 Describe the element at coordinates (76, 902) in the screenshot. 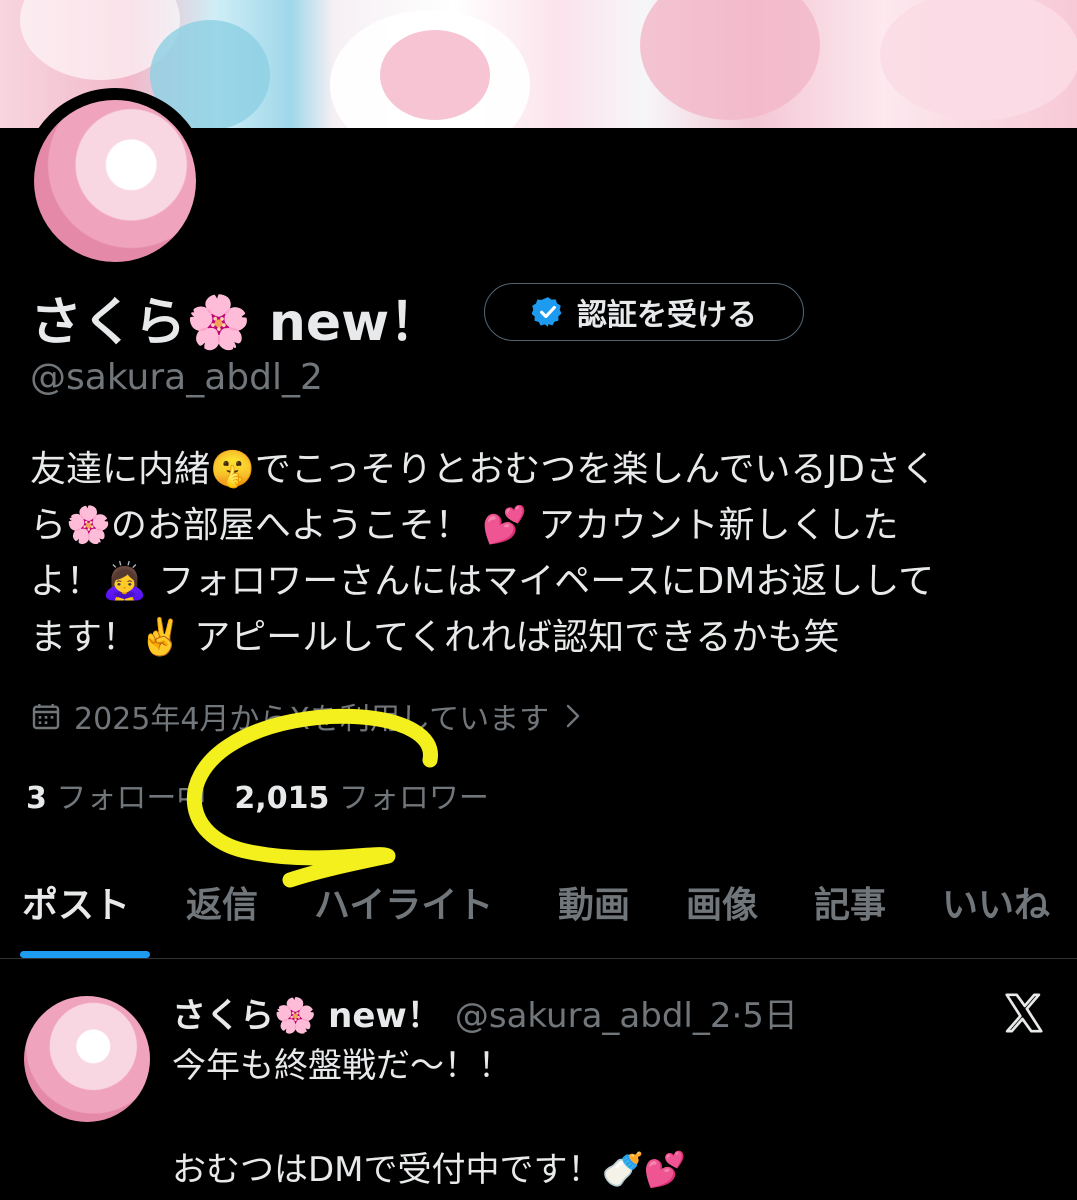

I see `tab-posts: ポスト` at that location.